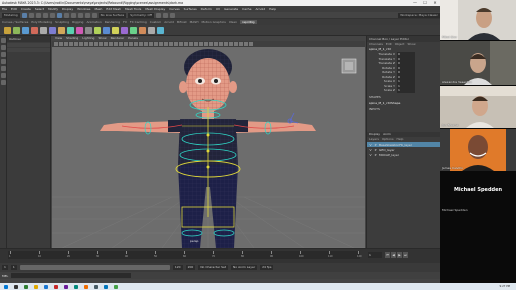 This screenshot has height=290, width=516. What do you see at coordinates (233, 22) in the screenshot?
I see `shelf-tab: XGen` at bounding box center [233, 22].